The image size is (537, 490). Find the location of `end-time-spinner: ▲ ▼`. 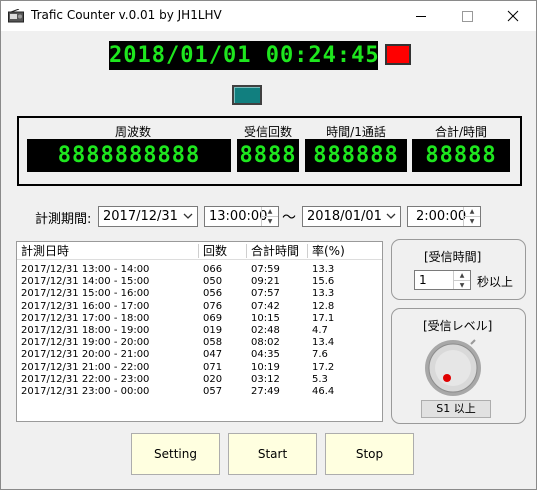

end-time-spinner: ▲ ▼ is located at coordinates (471, 216).